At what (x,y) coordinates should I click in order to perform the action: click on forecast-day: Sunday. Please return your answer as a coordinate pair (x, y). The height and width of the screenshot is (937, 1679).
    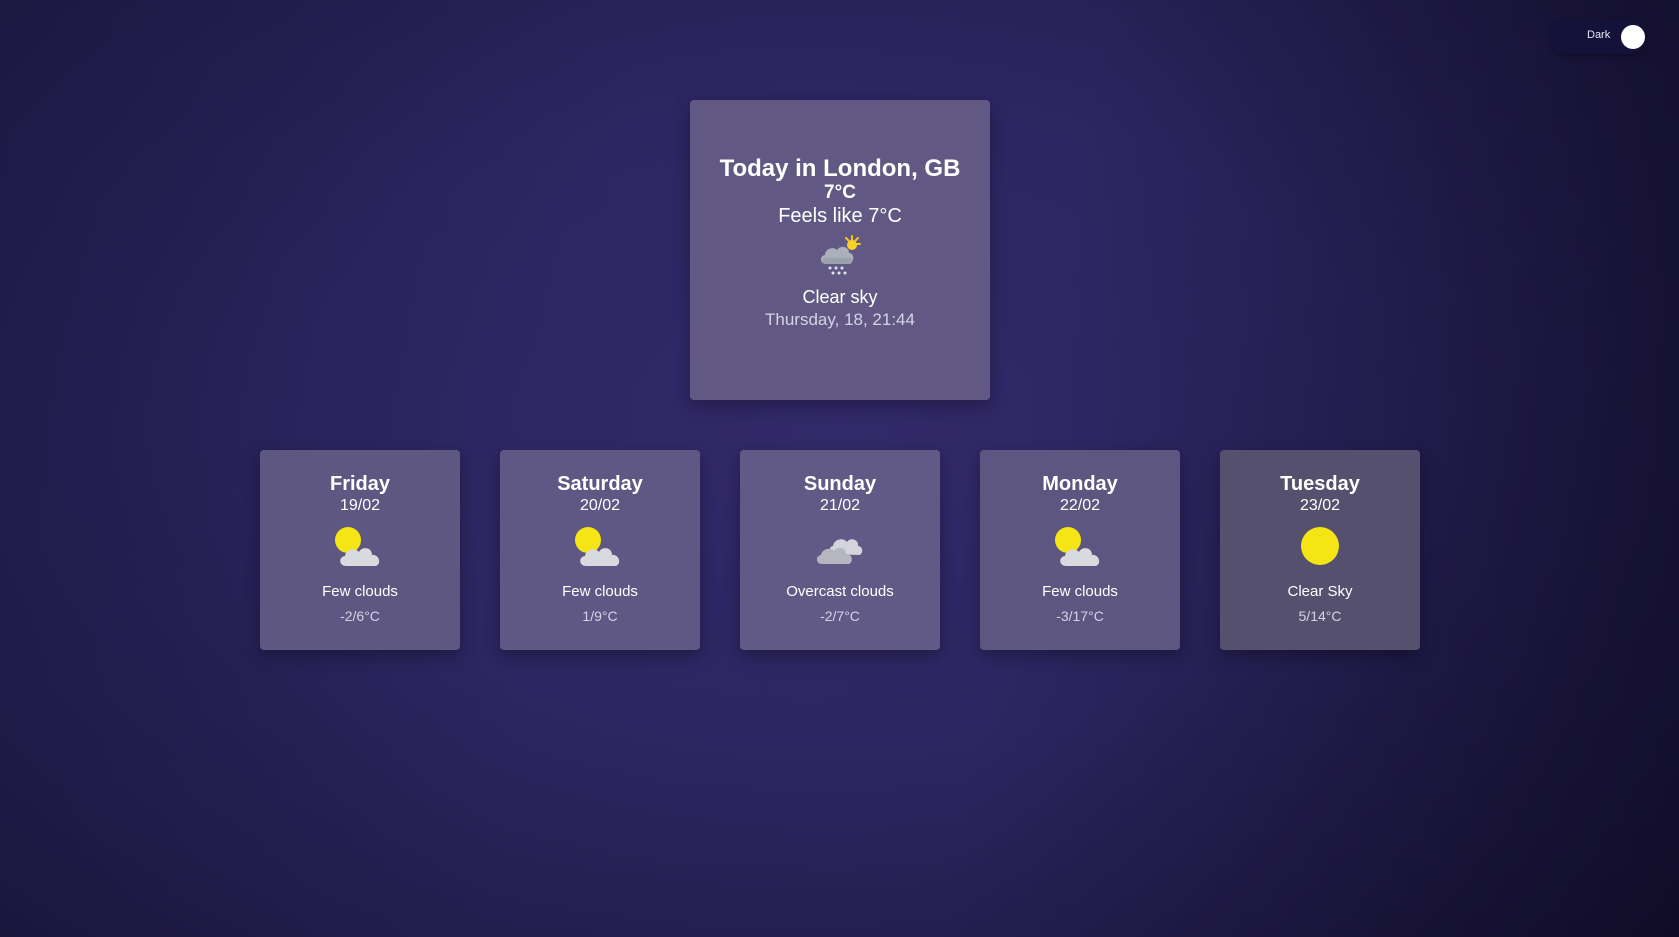
    Looking at the image, I should click on (840, 484).